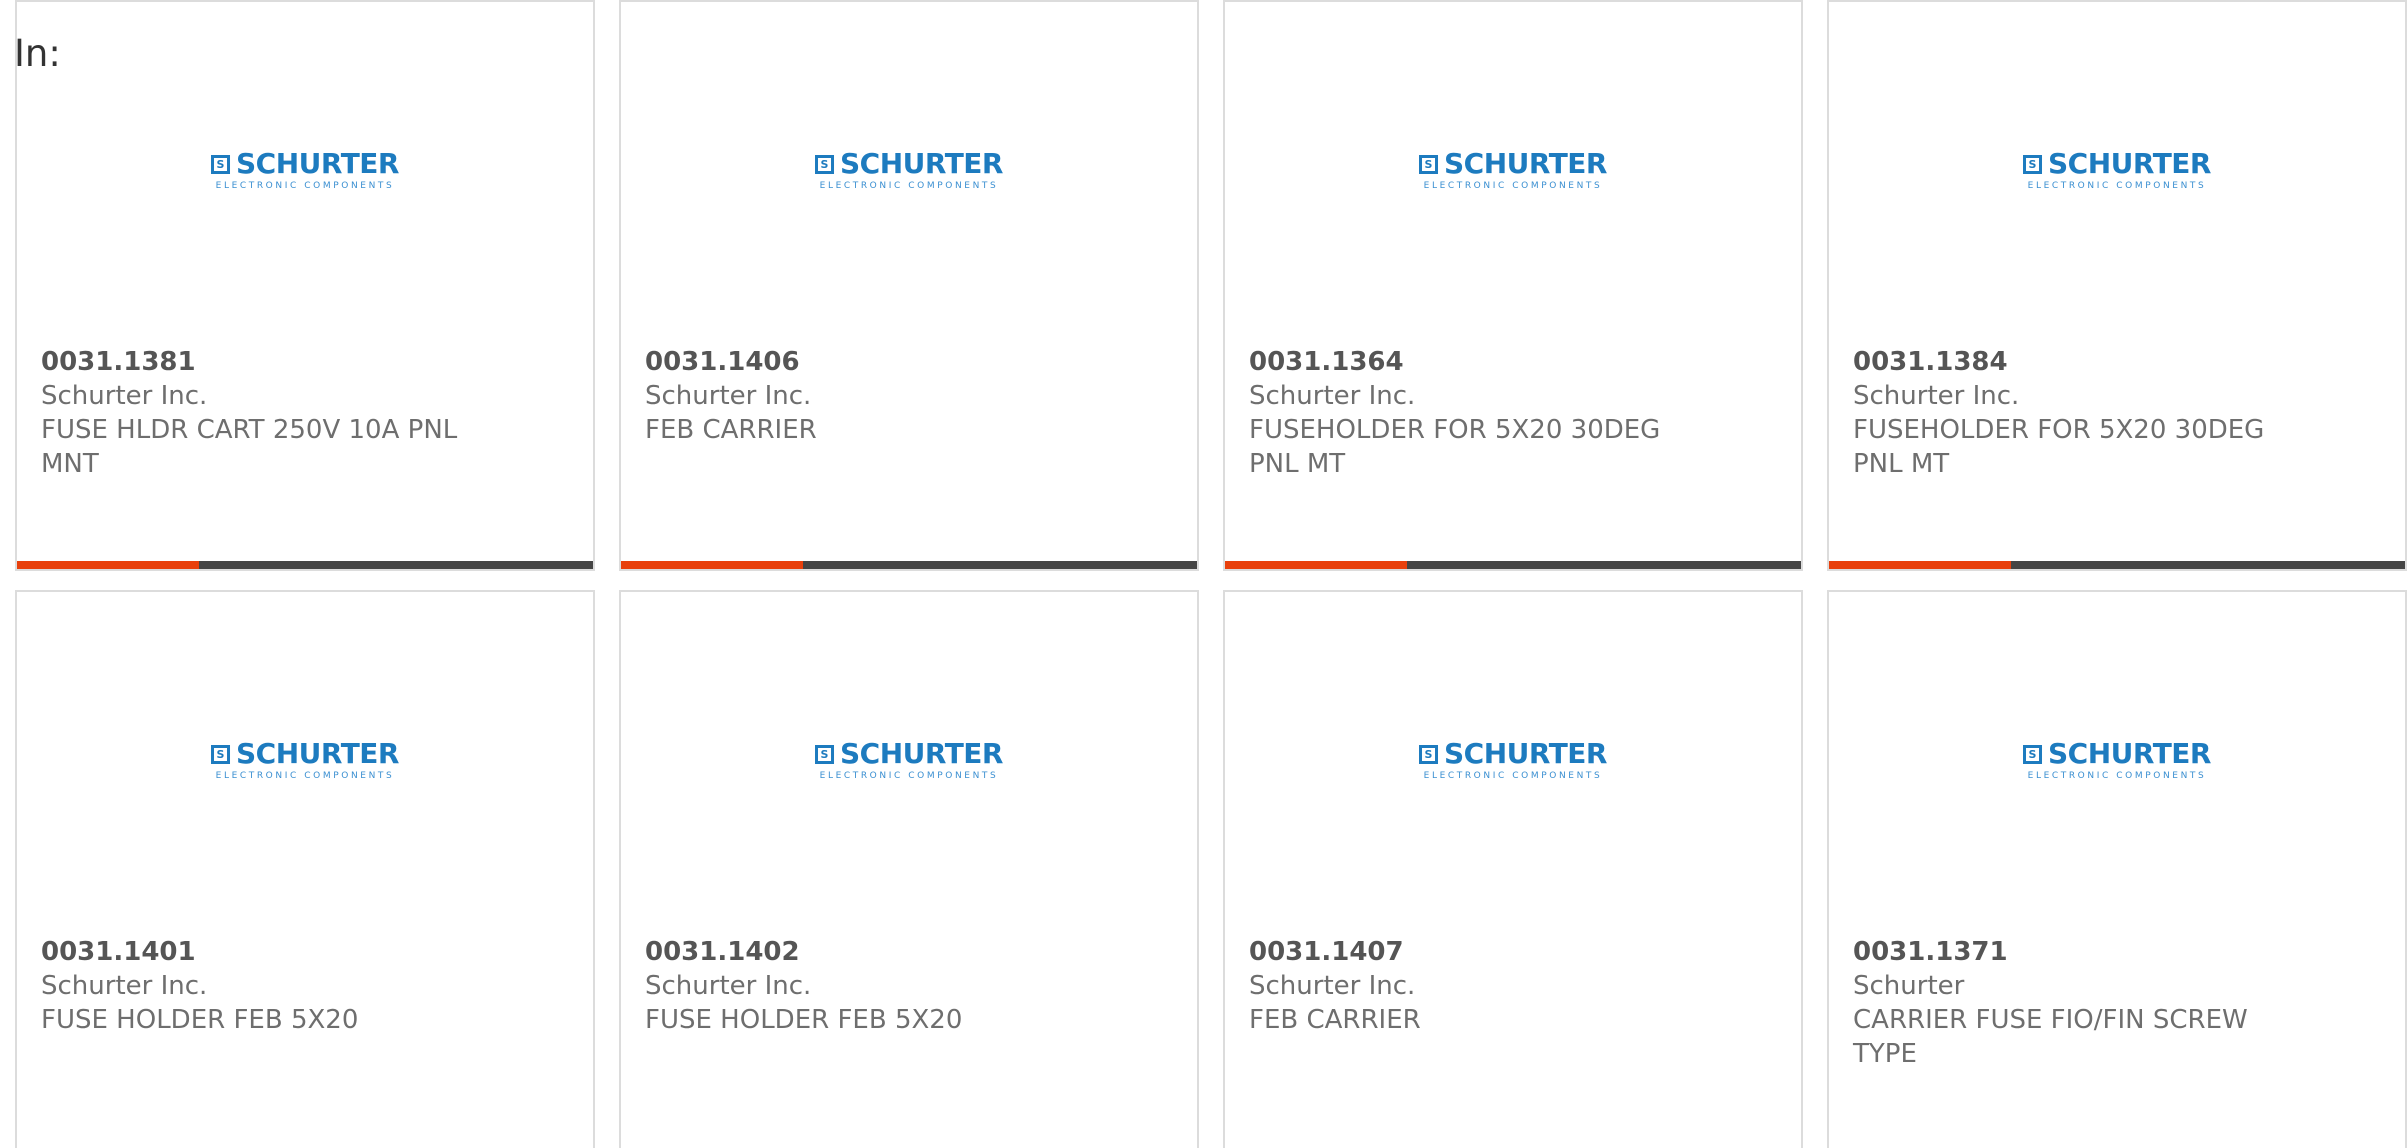 The height and width of the screenshot is (1148, 2408). Describe the element at coordinates (271, 362) in the screenshot. I see `part-number: 0031.1381` at that location.